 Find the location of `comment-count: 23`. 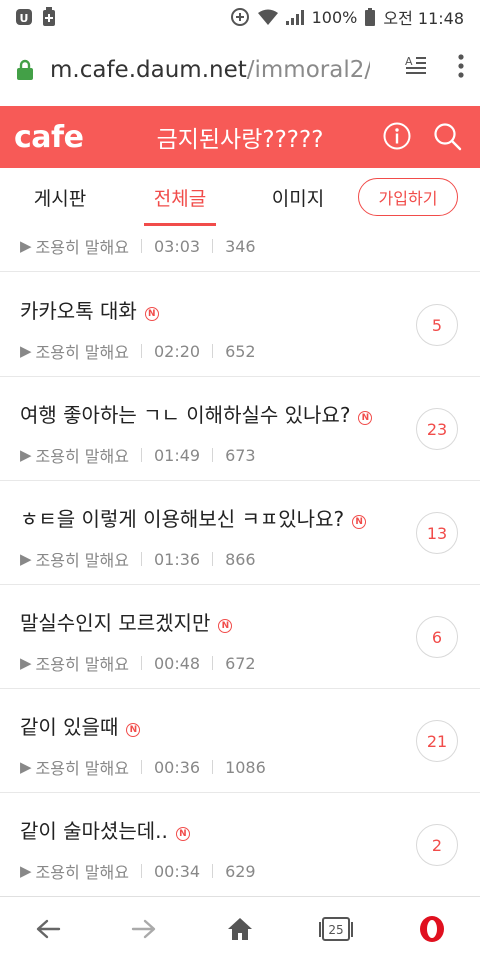

comment-count: 23 is located at coordinates (437, 429).